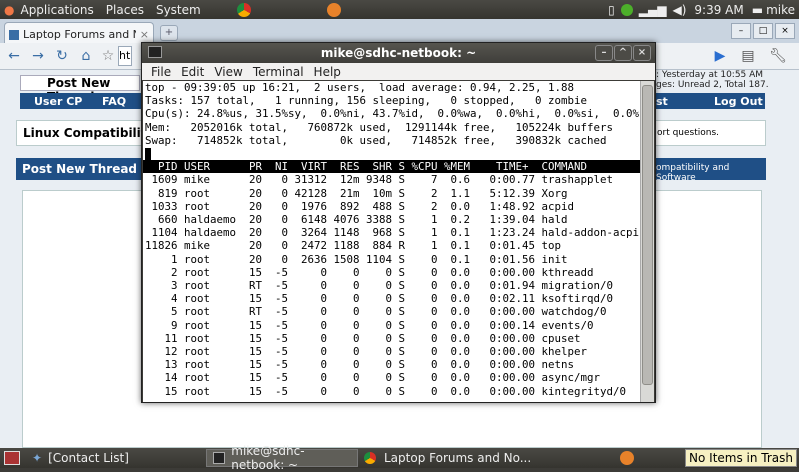  I want to click on chat-icon: ▬, so click(757, 10).